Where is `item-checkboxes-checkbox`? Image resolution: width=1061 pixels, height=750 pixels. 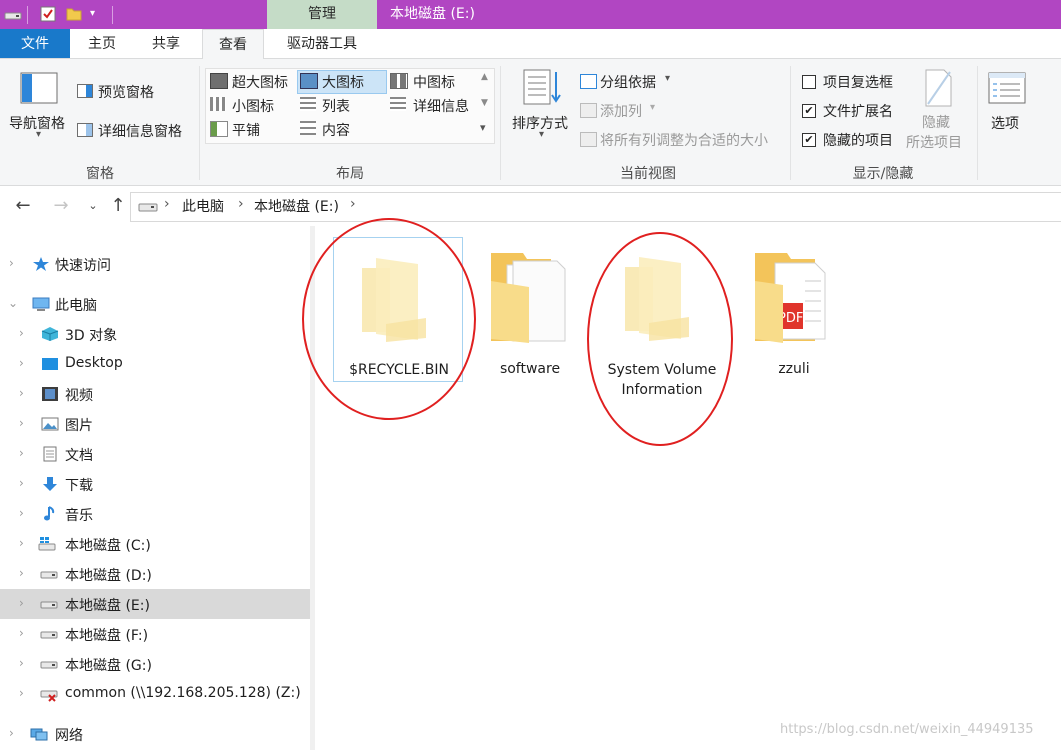
item-checkboxes-checkbox is located at coordinates (809, 82).